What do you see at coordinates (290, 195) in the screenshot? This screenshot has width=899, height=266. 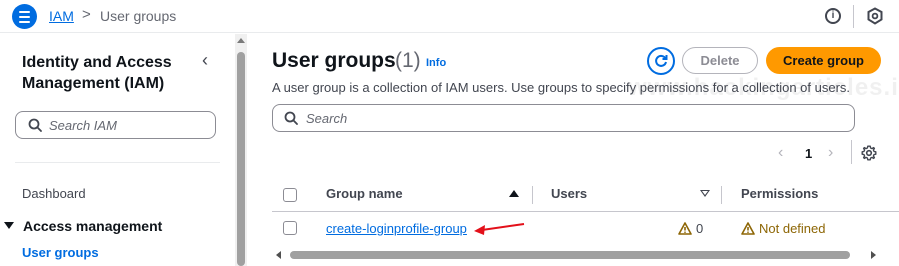 I see `select-all-checkbox` at bounding box center [290, 195].